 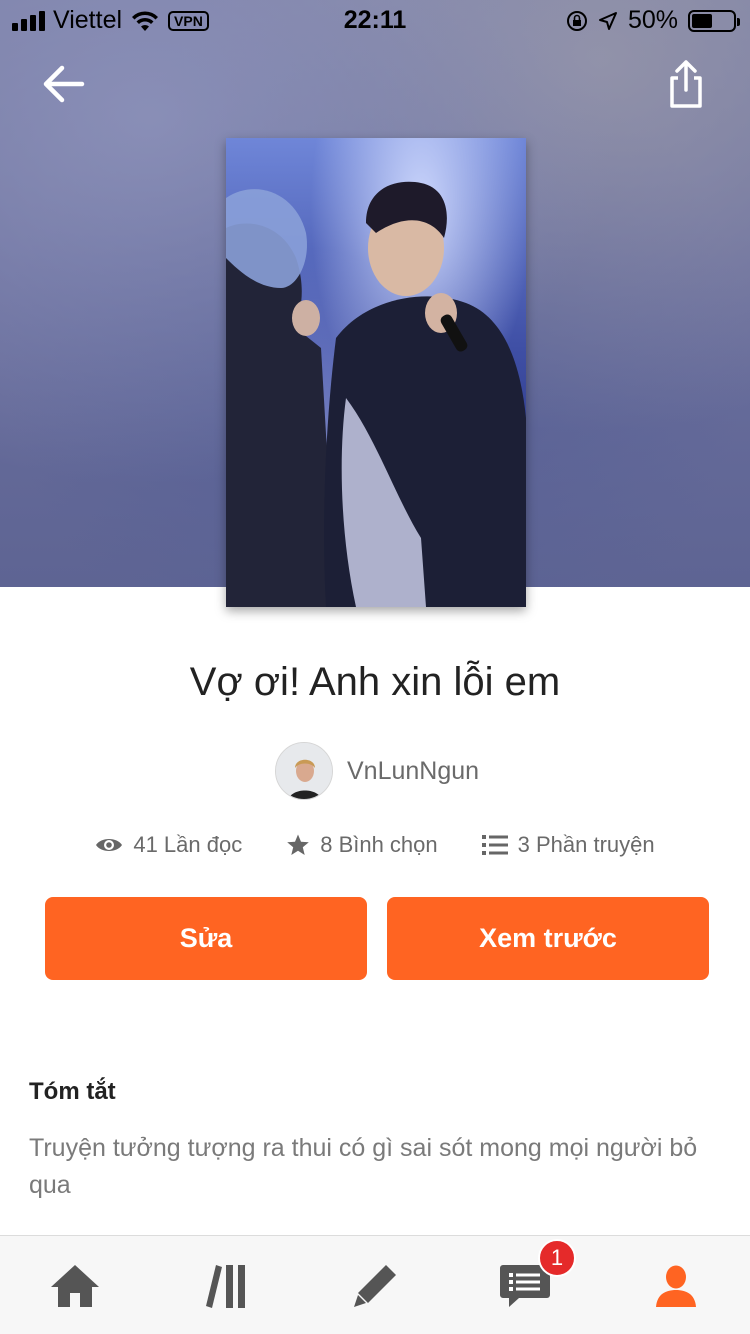 What do you see at coordinates (557, 1258) in the screenshot?
I see `notification-badge: 1` at bounding box center [557, 1258].